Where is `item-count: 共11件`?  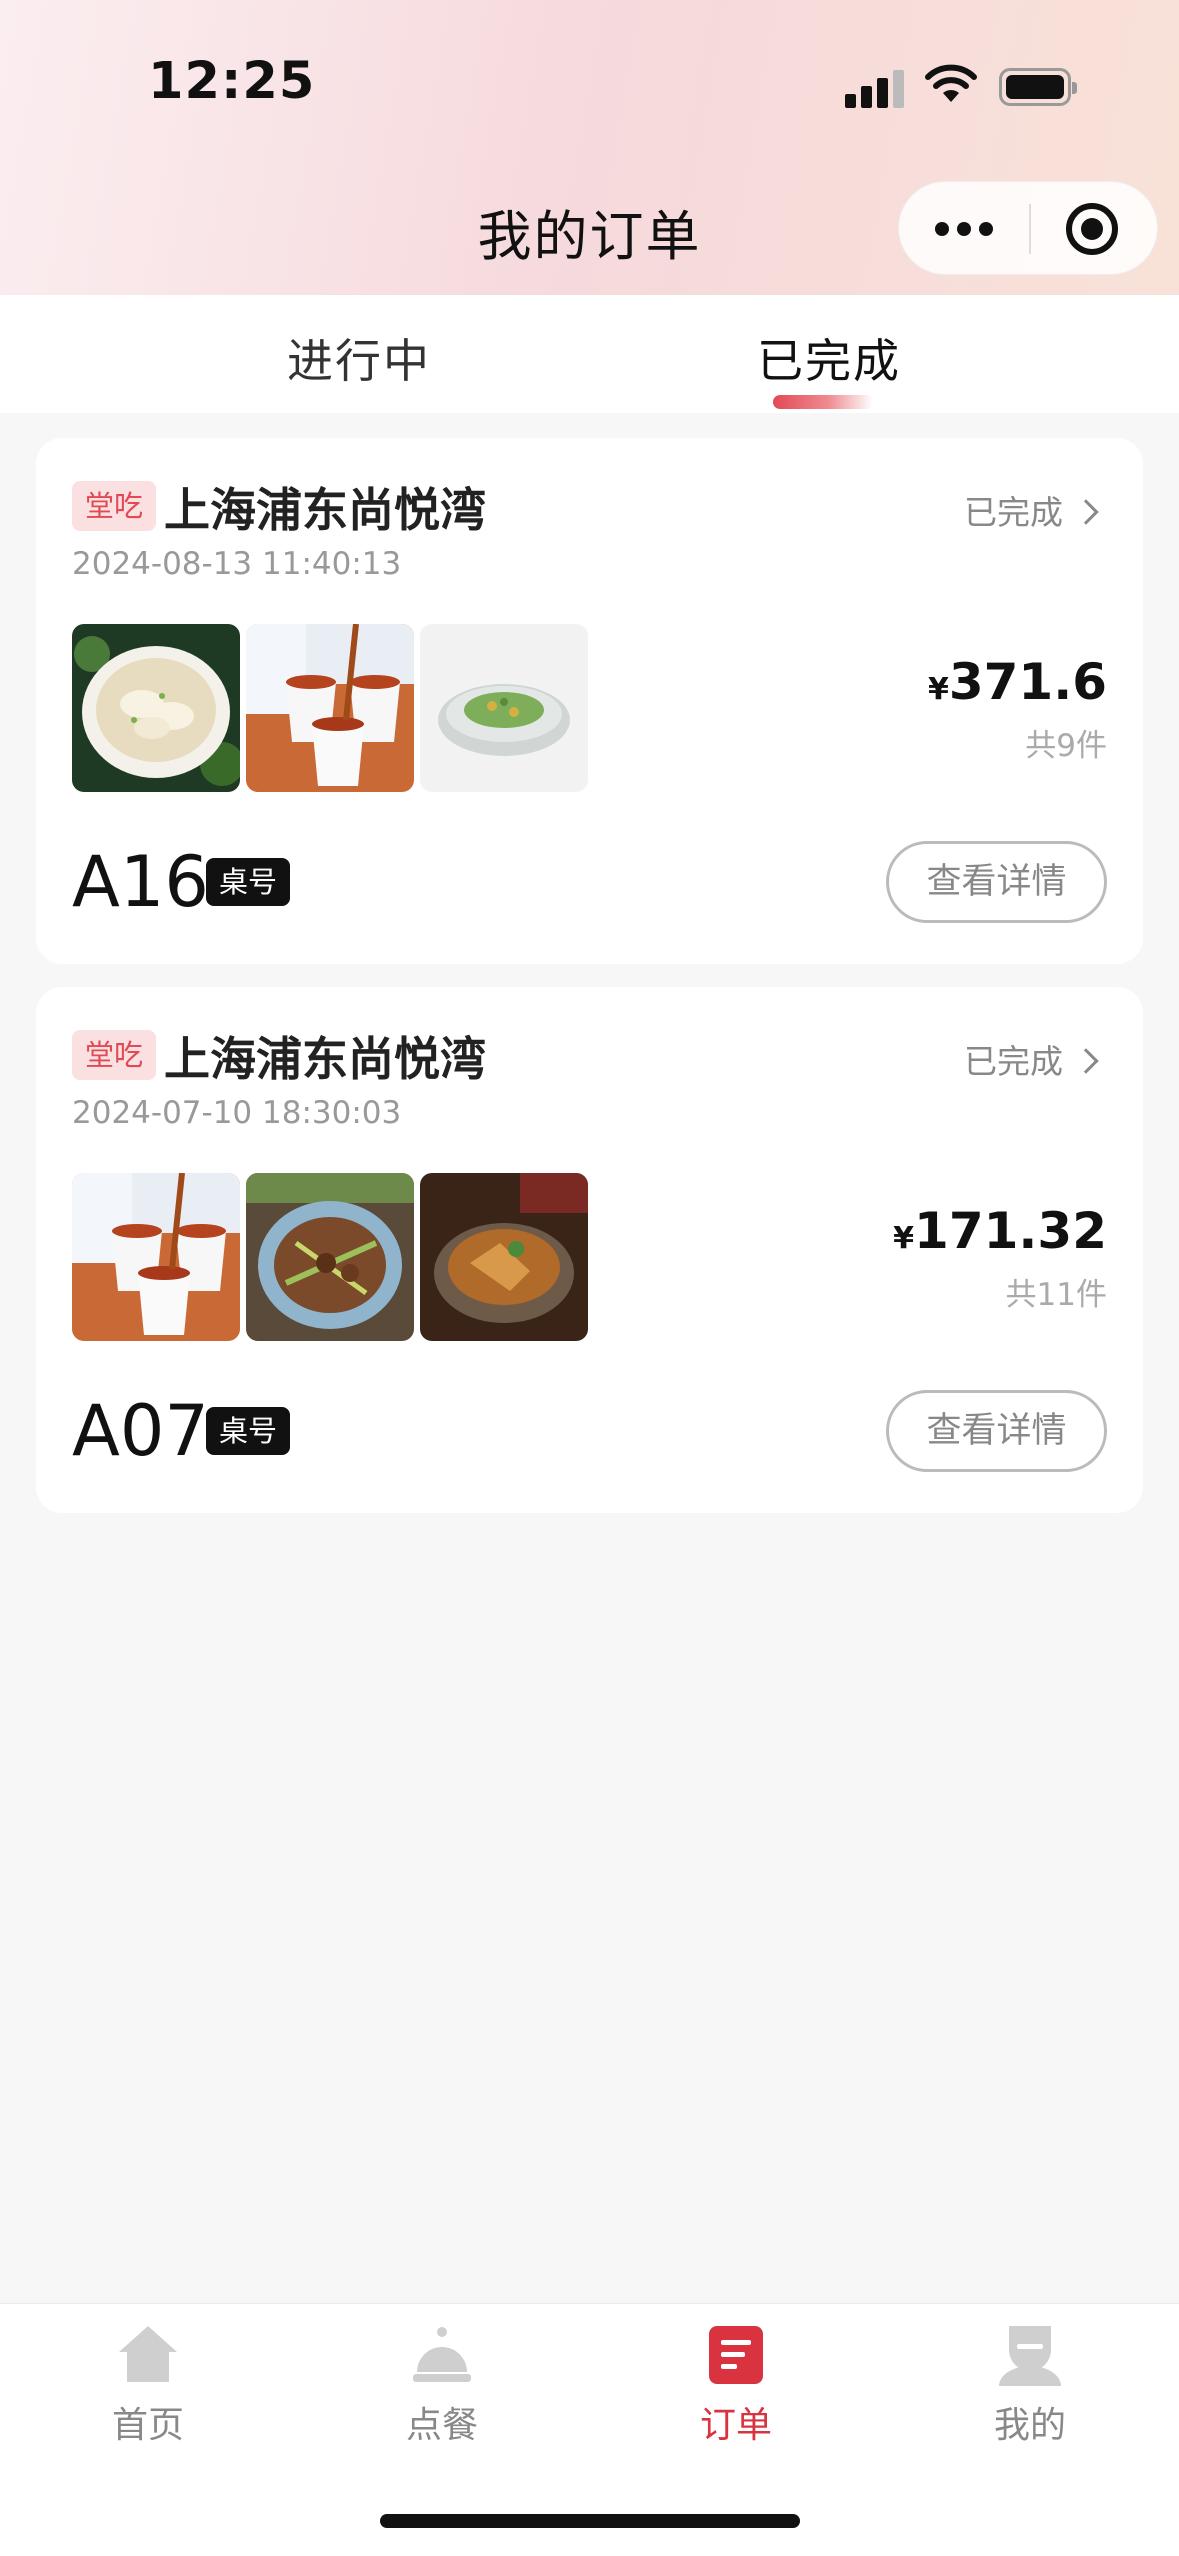 item-count: 共11件 is located at coordinates (1056, 1295).